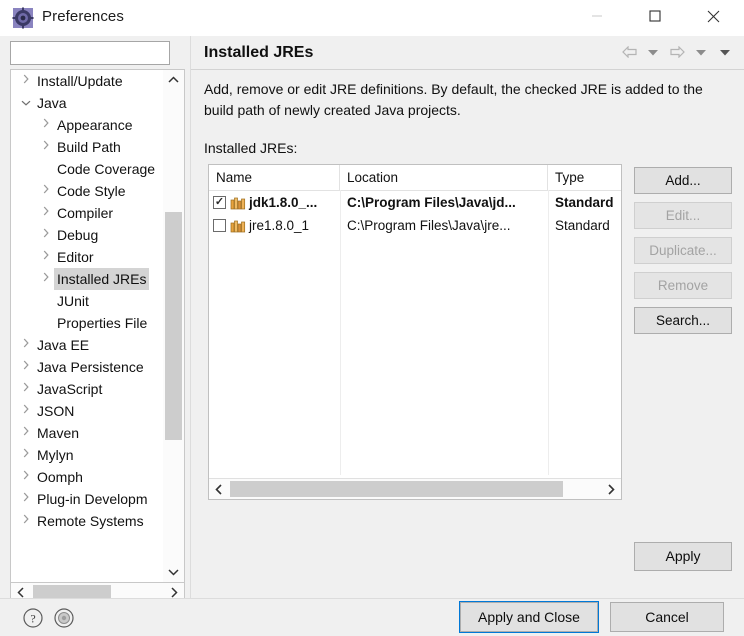  What do you see at coordinates (64, 618) in the screenshot?
I see `oomph-globe-icon` at bounding box center [64, 618].